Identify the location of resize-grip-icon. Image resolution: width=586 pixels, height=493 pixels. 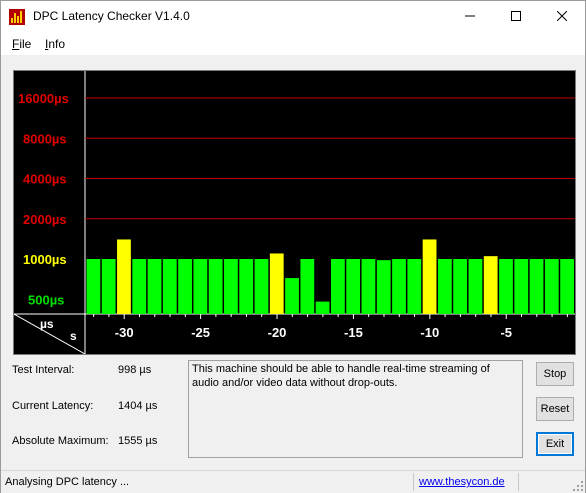
(578, 486).